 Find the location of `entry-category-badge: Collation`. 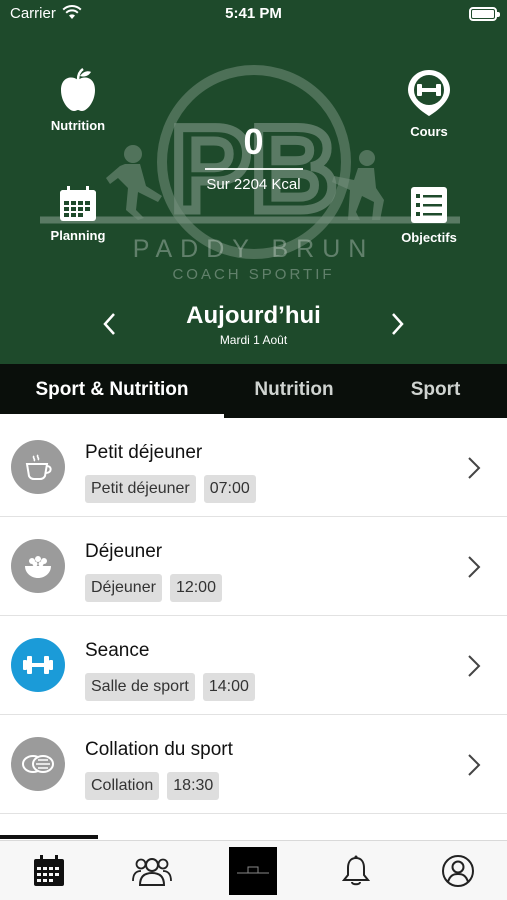

entry-category-badge: Collation is located at coordinates (122, 786).